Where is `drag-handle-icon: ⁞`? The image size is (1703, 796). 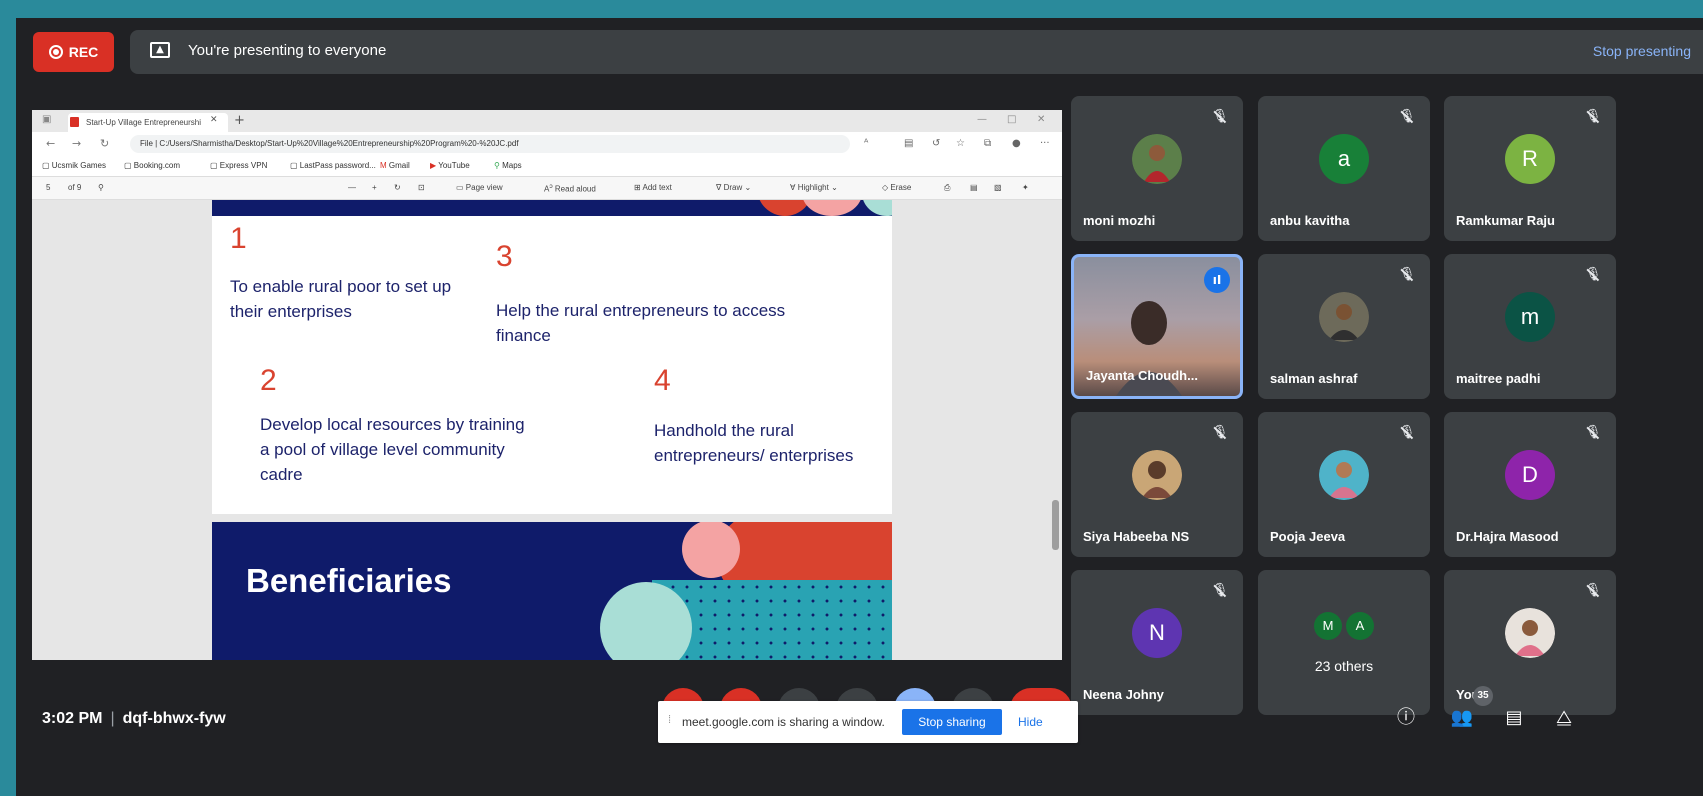
drag-handle-icon: ⁞ is located at coordinates (669, 720).